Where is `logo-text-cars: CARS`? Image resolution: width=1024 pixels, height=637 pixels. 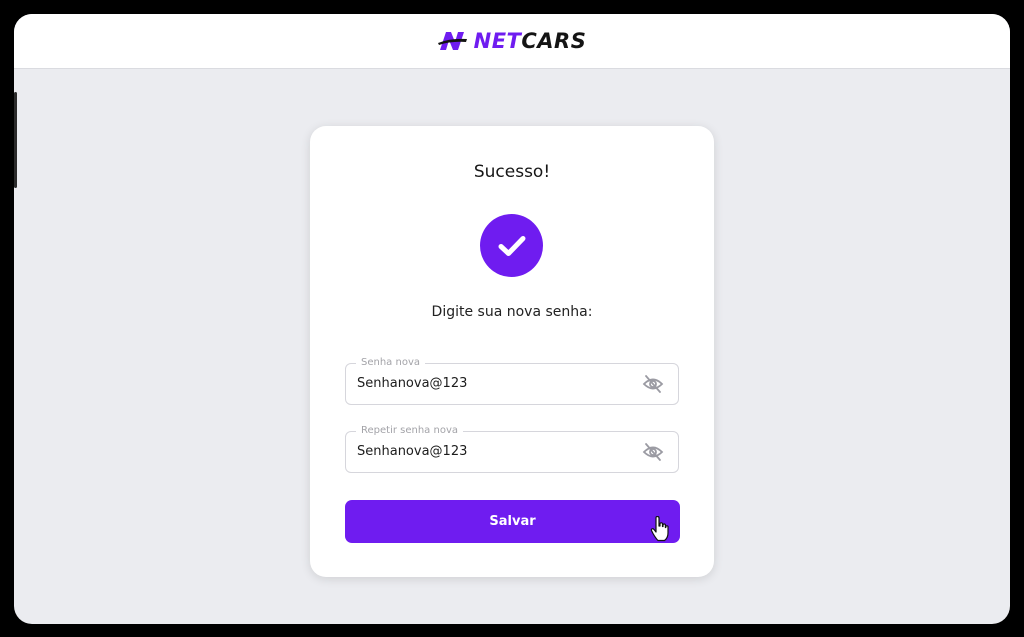 logo-text-cars: CARS is located at coordinates (554, 41).